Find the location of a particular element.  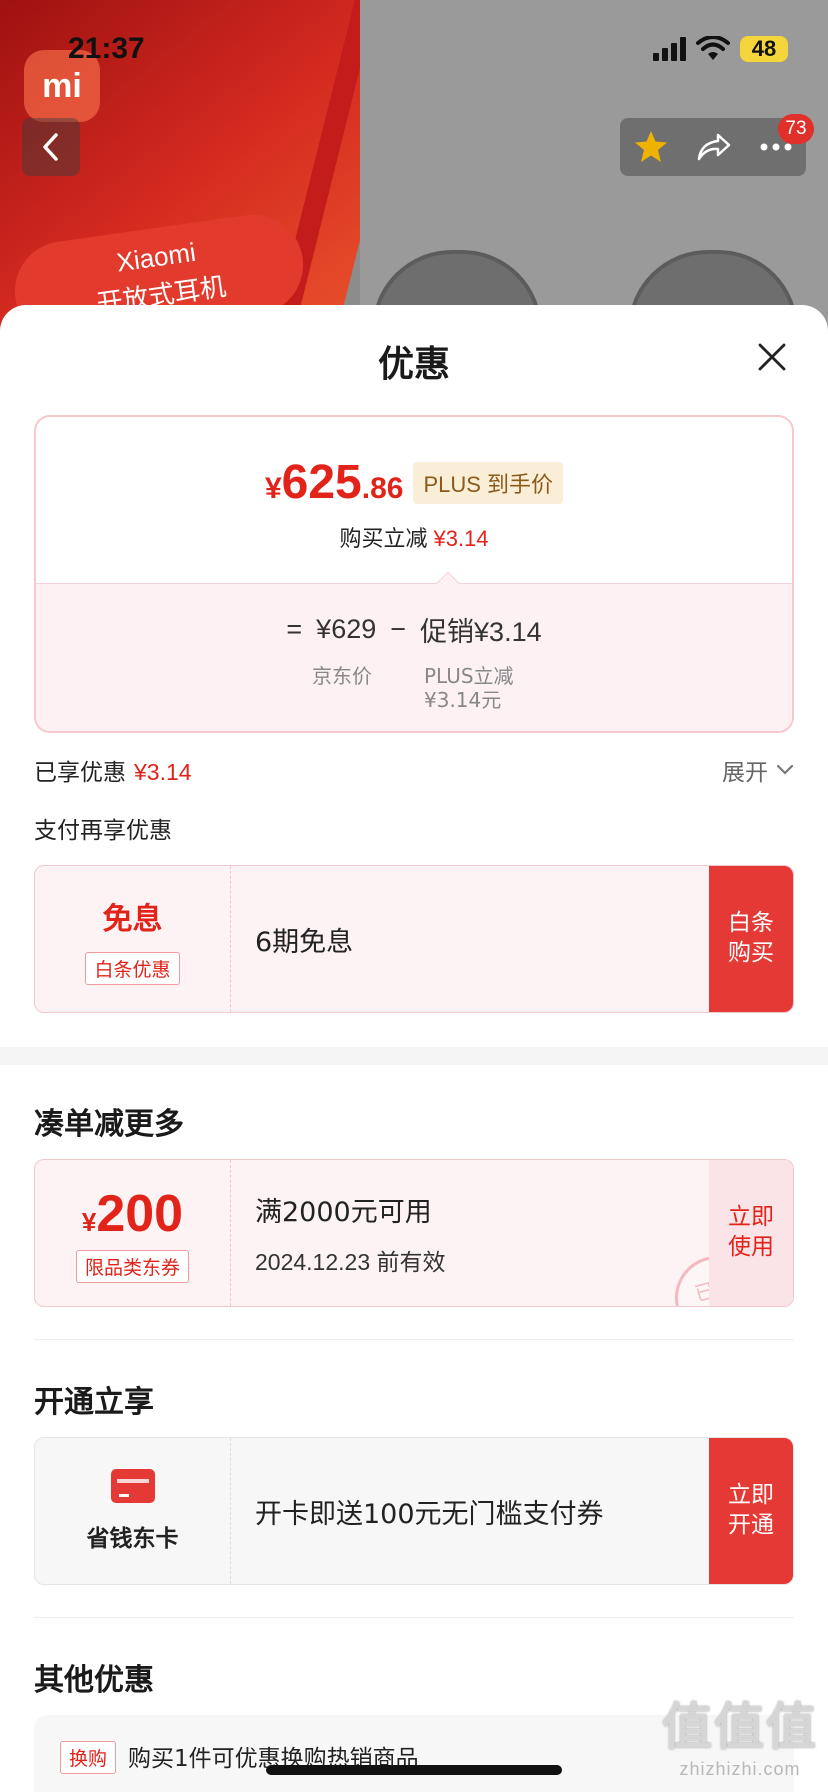

coupon-category-tag: 限品类东券 is located at coordinates (132, 1266).